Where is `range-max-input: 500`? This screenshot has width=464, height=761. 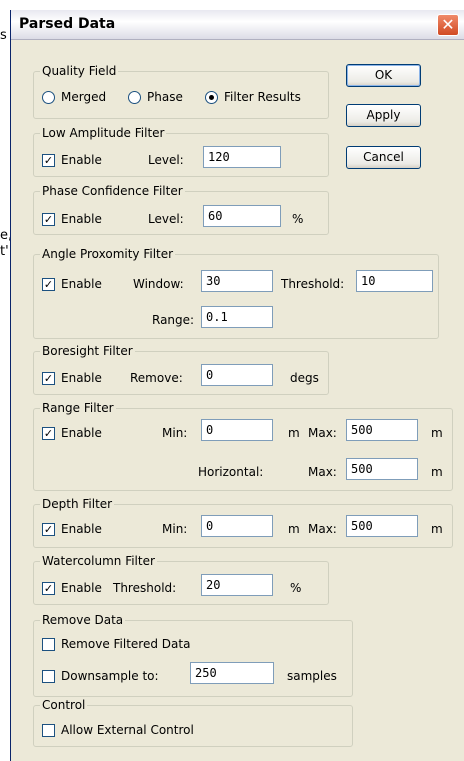 range-max-input: 500 is located at coordinates (382, 430).